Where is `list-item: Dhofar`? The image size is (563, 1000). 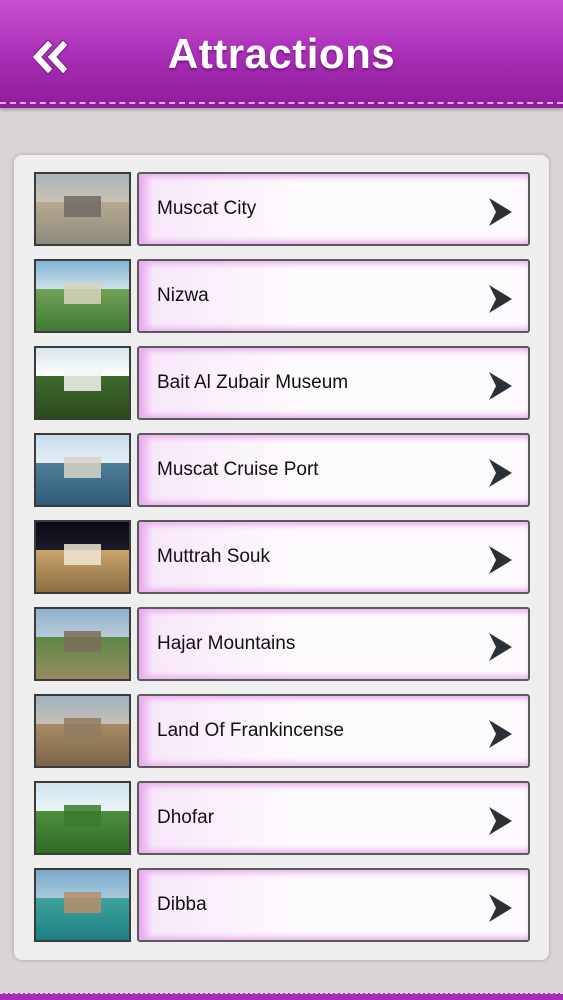
list-item: Dhofar is located at coordinates (281, 818).